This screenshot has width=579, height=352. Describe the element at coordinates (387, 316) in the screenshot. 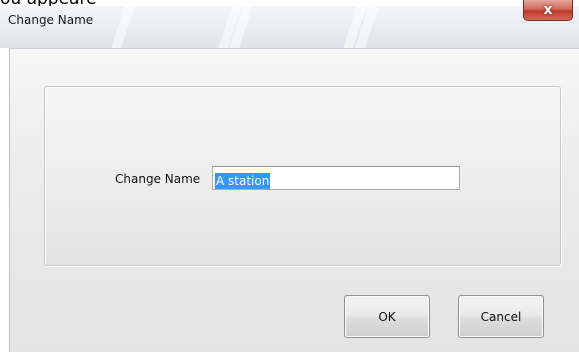

I see `ok-button: OK` at that location.